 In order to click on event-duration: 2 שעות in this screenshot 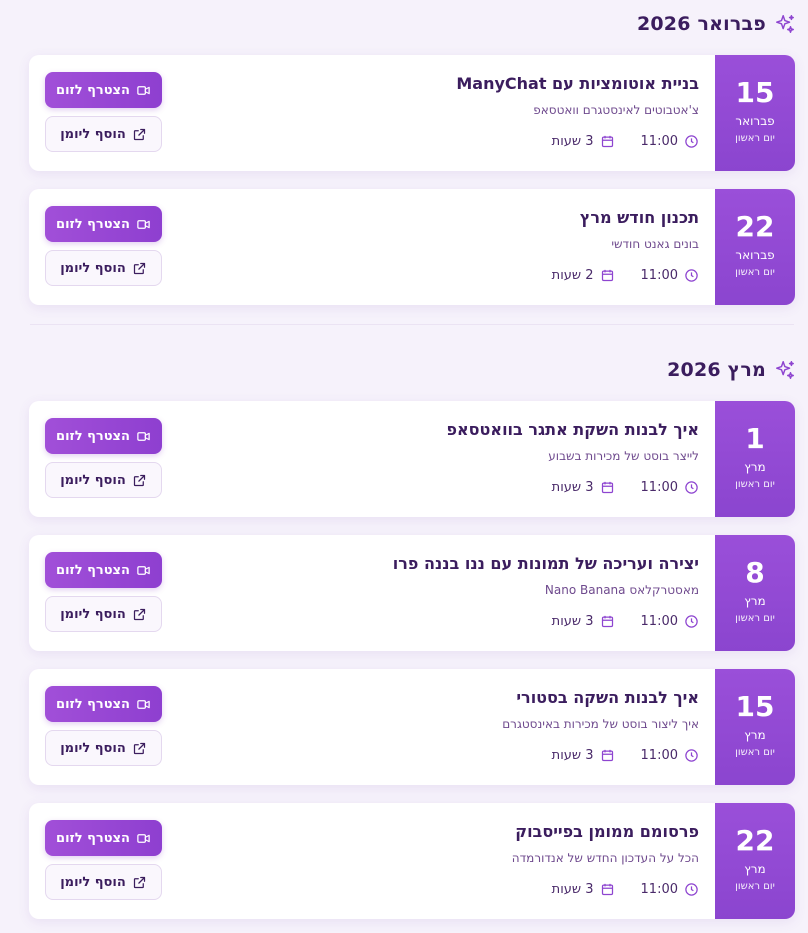, I will do `click(572, 275)`.